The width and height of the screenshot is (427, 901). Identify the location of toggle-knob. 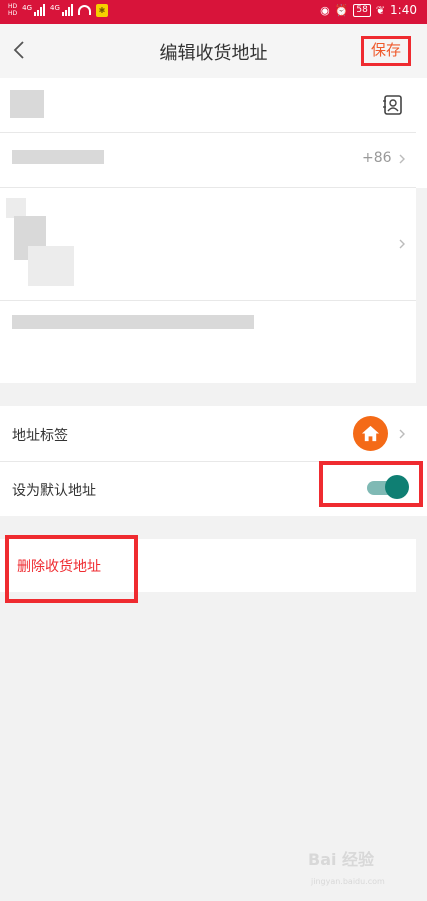
(397, 487).